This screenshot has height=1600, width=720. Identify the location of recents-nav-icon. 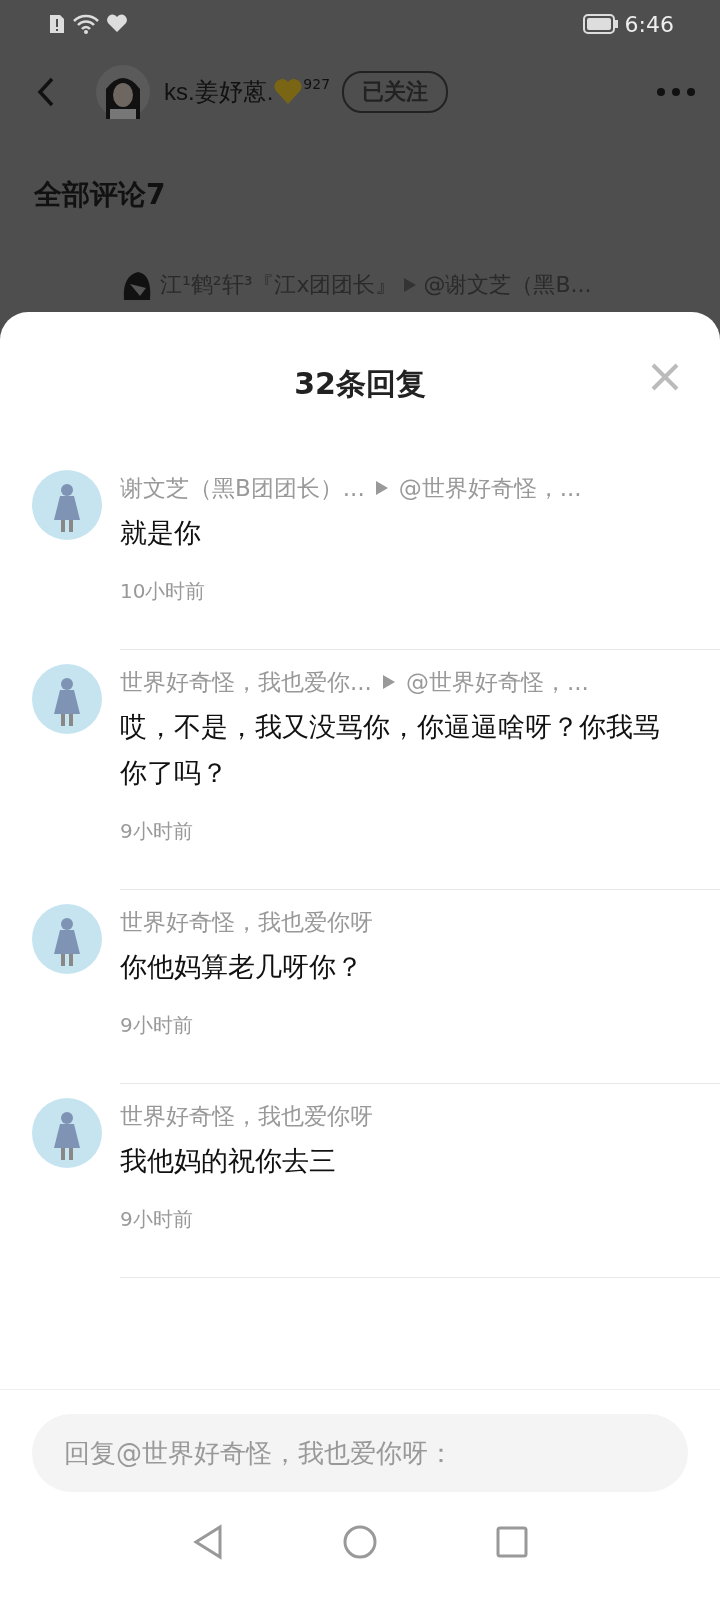
(512, 1542).